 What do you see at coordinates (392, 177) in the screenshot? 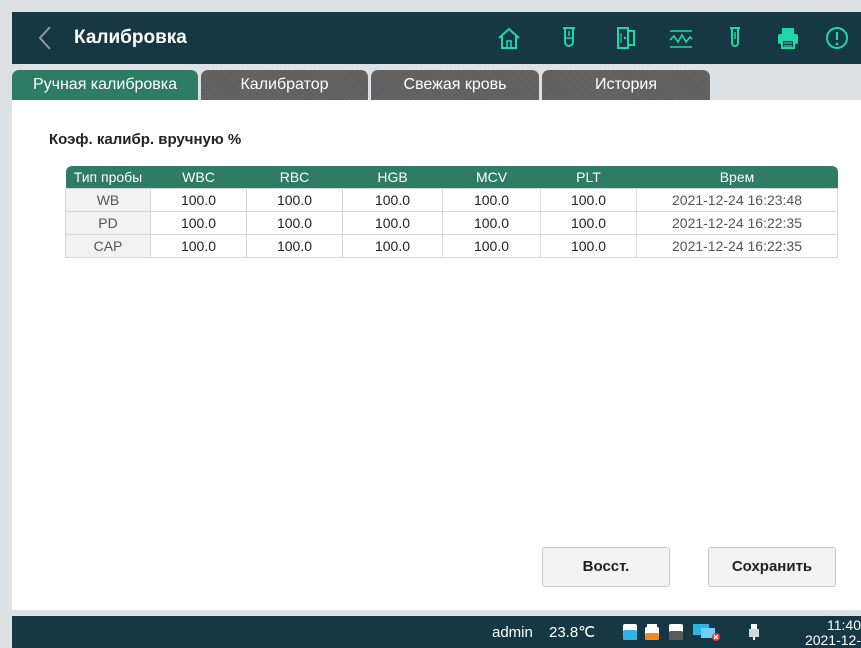
I see `column-header-hgb: HGB` at bounding box center [392, 177].